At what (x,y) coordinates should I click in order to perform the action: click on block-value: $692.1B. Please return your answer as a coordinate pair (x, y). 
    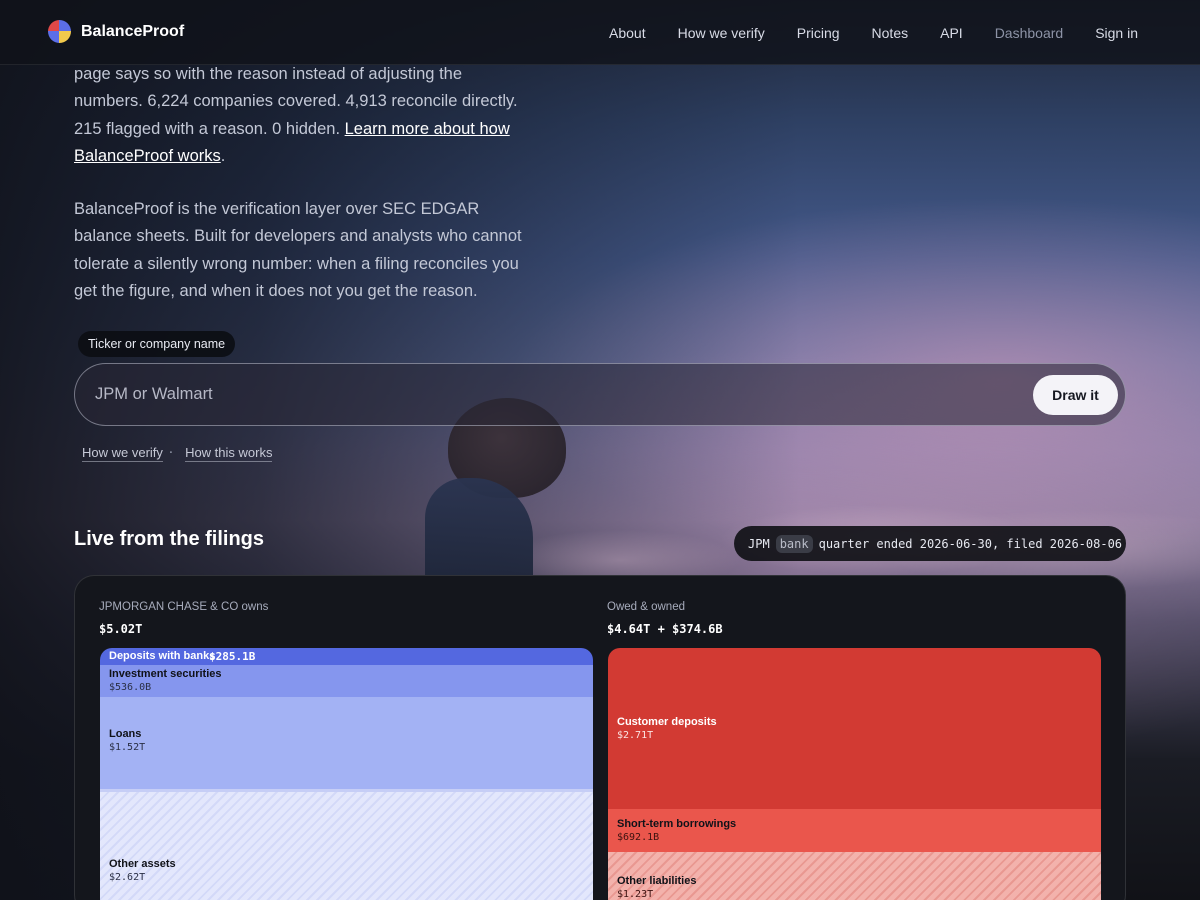
    Looking at the image, I should click on (638, 837).